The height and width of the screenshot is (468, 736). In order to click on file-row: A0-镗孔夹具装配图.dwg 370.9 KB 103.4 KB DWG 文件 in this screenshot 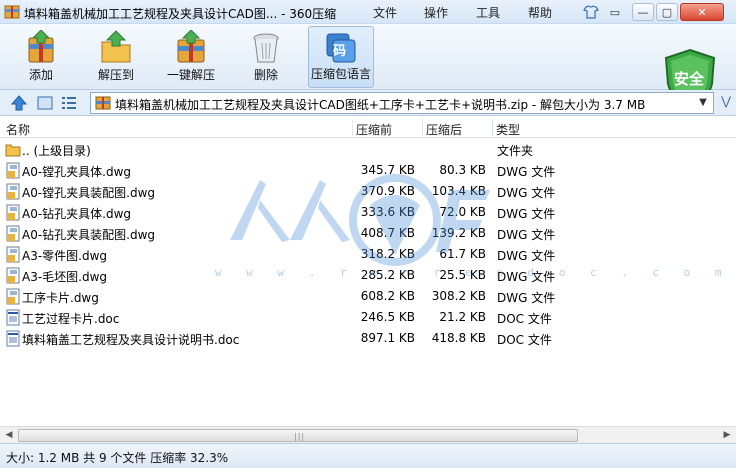, I will do `click(368, 191)`.